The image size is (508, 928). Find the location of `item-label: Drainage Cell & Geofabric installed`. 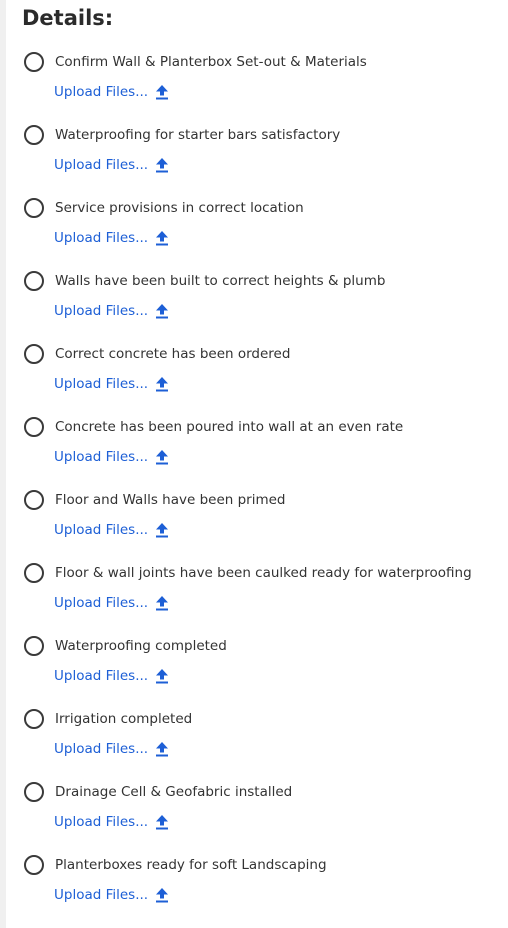

item-label: Drainage Cell & Geofabric installed is located at coordinates (174, 792).